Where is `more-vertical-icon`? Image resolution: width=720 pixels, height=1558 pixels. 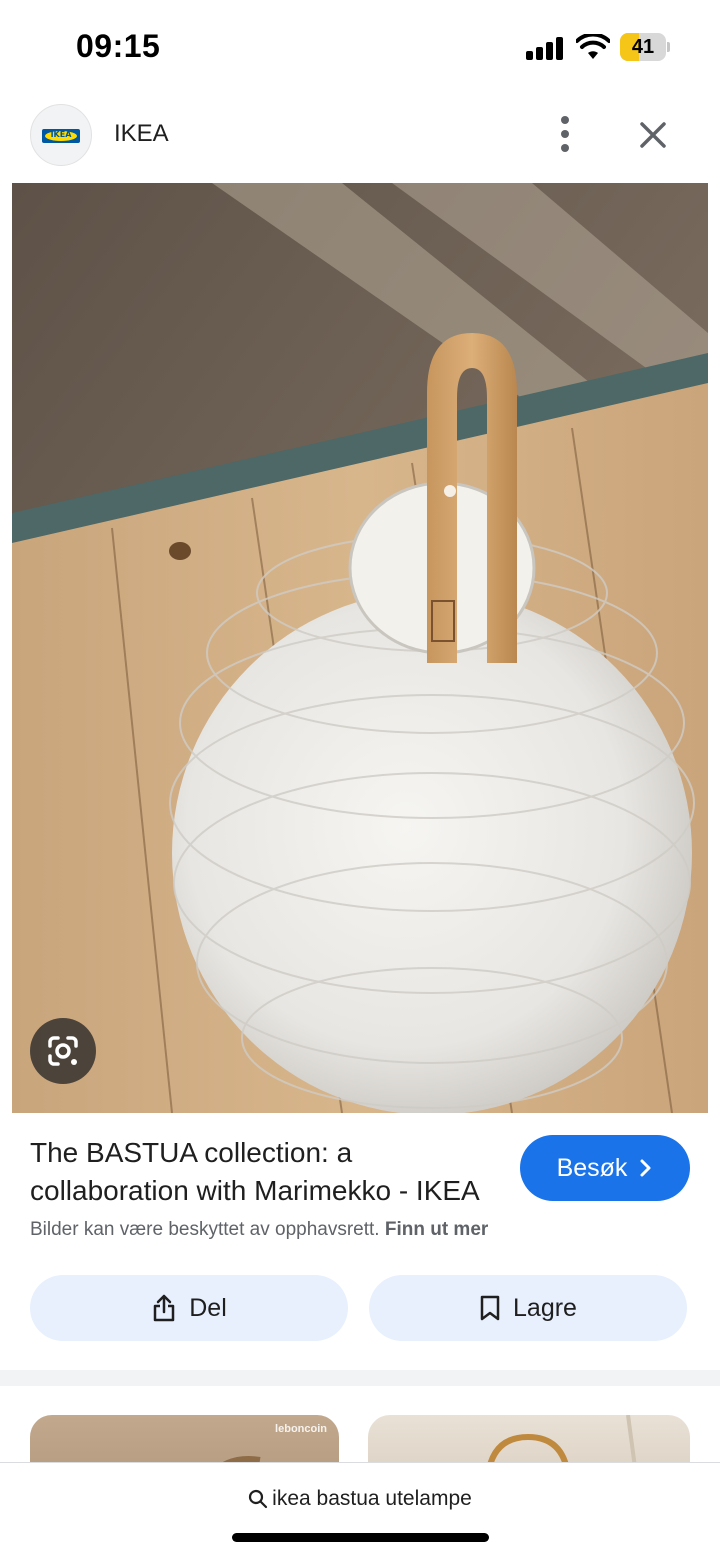 more-vertical-icon is located at coordinates (565, 120).